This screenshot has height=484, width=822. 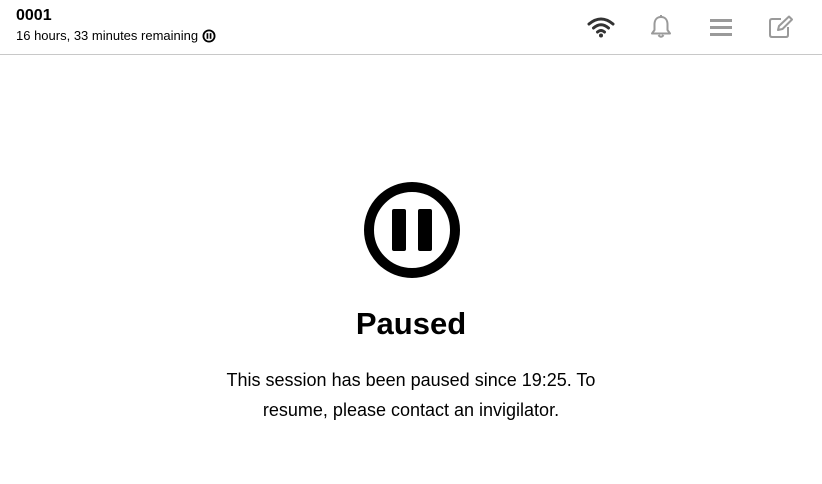 I want to click on top-bar: 0001 16 hours, 33 minutes remaining, so click(x=411, y=27).